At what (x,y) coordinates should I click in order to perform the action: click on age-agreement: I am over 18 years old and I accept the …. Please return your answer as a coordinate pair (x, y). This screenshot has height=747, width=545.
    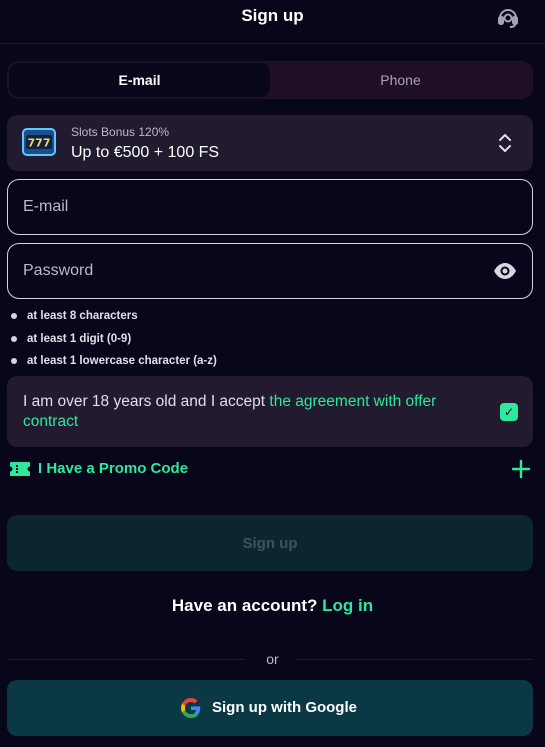
    Looking at the image, I should click on (270, 411).